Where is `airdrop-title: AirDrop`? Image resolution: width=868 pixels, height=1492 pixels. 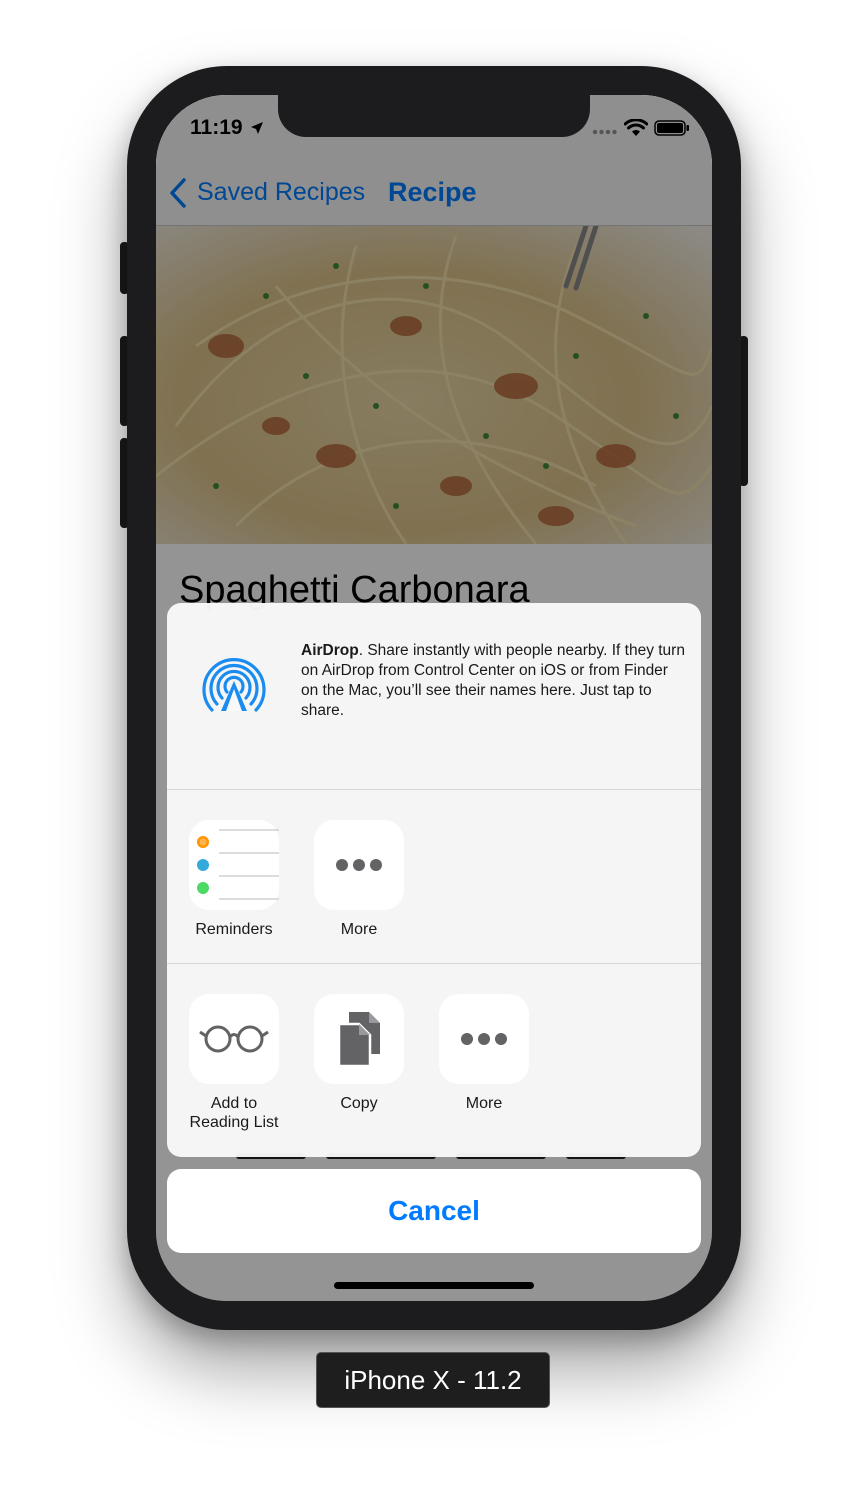 airdrop-title: AirDrop is located at coordinates (330, 650).